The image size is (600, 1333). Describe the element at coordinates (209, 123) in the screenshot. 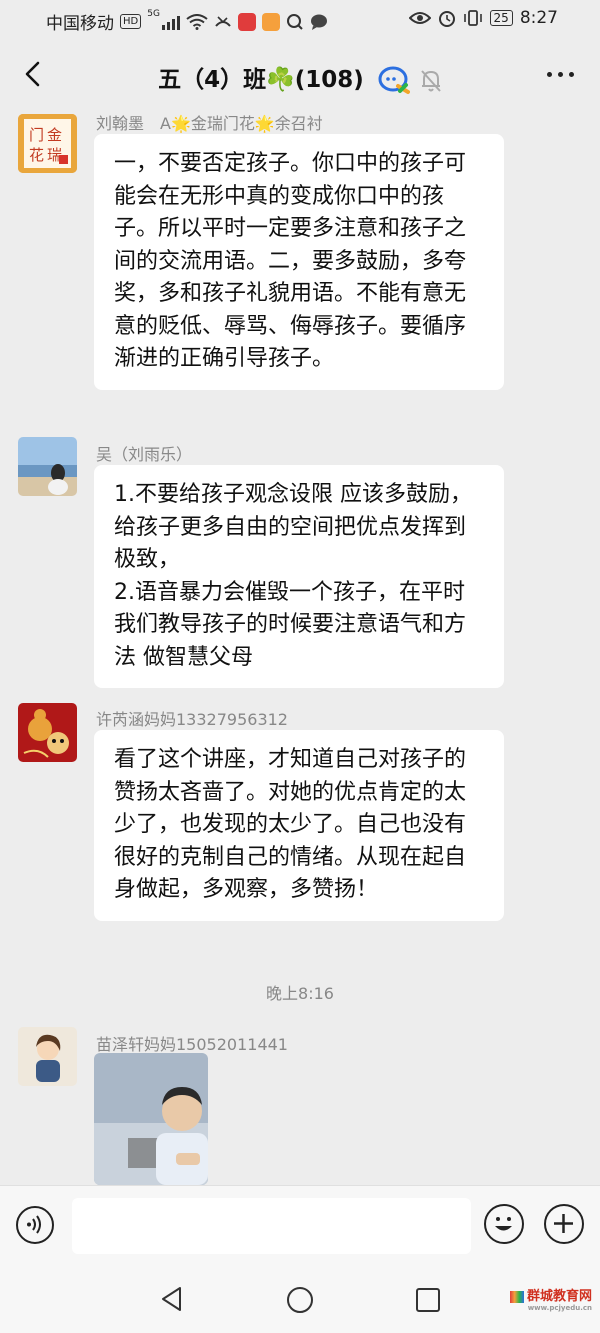

I see `sender-name: 刘翰墨 A🌟金瑞门花🌟余召衬` at that location.